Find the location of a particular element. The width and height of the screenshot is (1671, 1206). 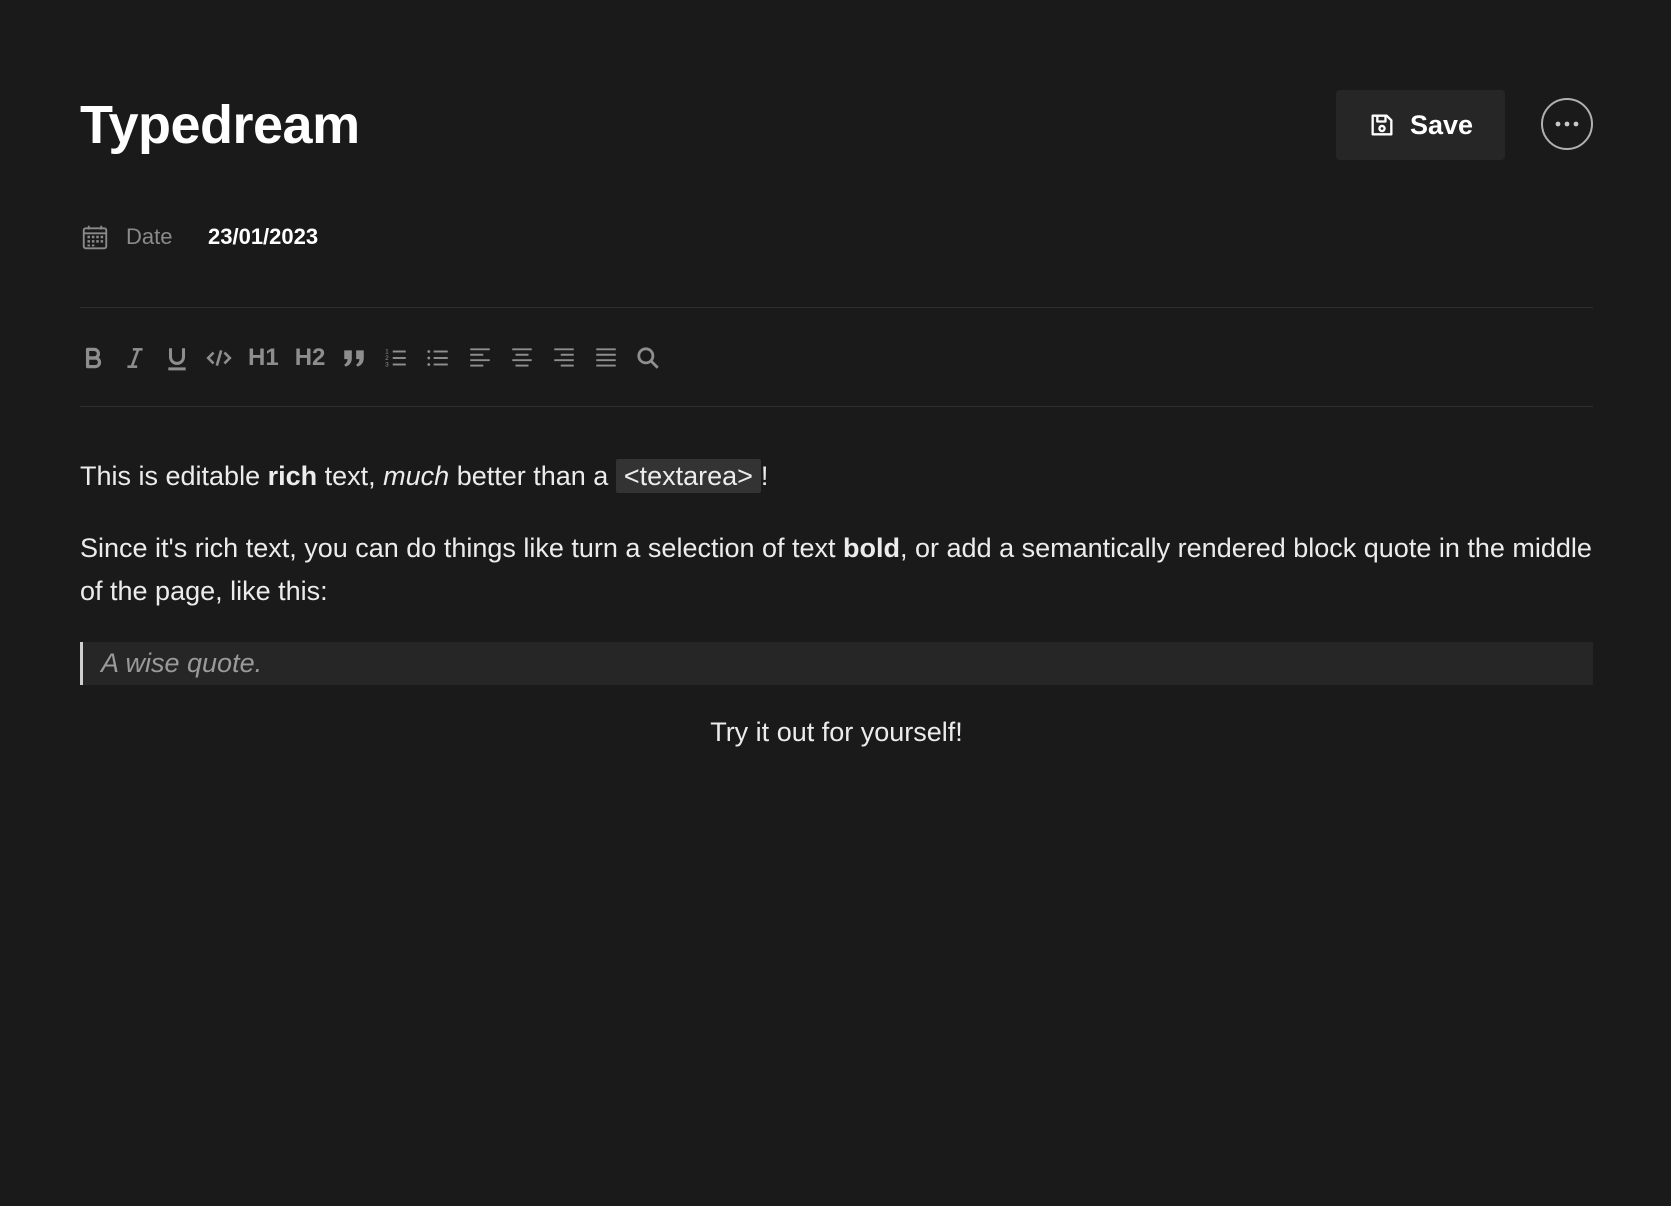

date-label: Date is located at coordinates (149, 236).